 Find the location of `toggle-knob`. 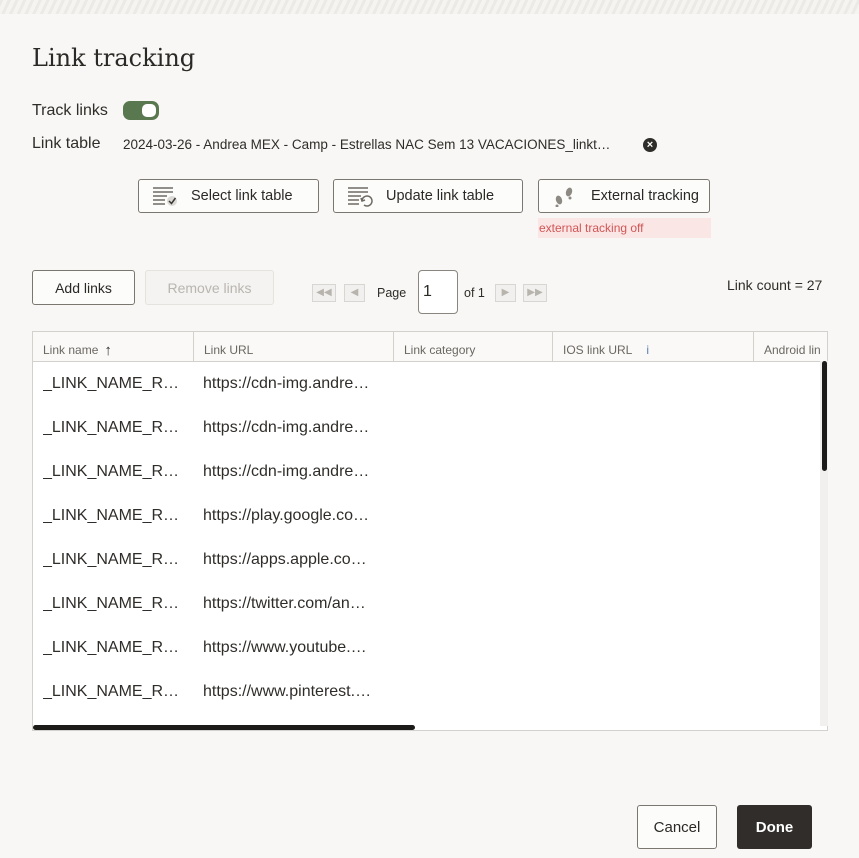

toggle-knob is located at coordinates (149, 110).